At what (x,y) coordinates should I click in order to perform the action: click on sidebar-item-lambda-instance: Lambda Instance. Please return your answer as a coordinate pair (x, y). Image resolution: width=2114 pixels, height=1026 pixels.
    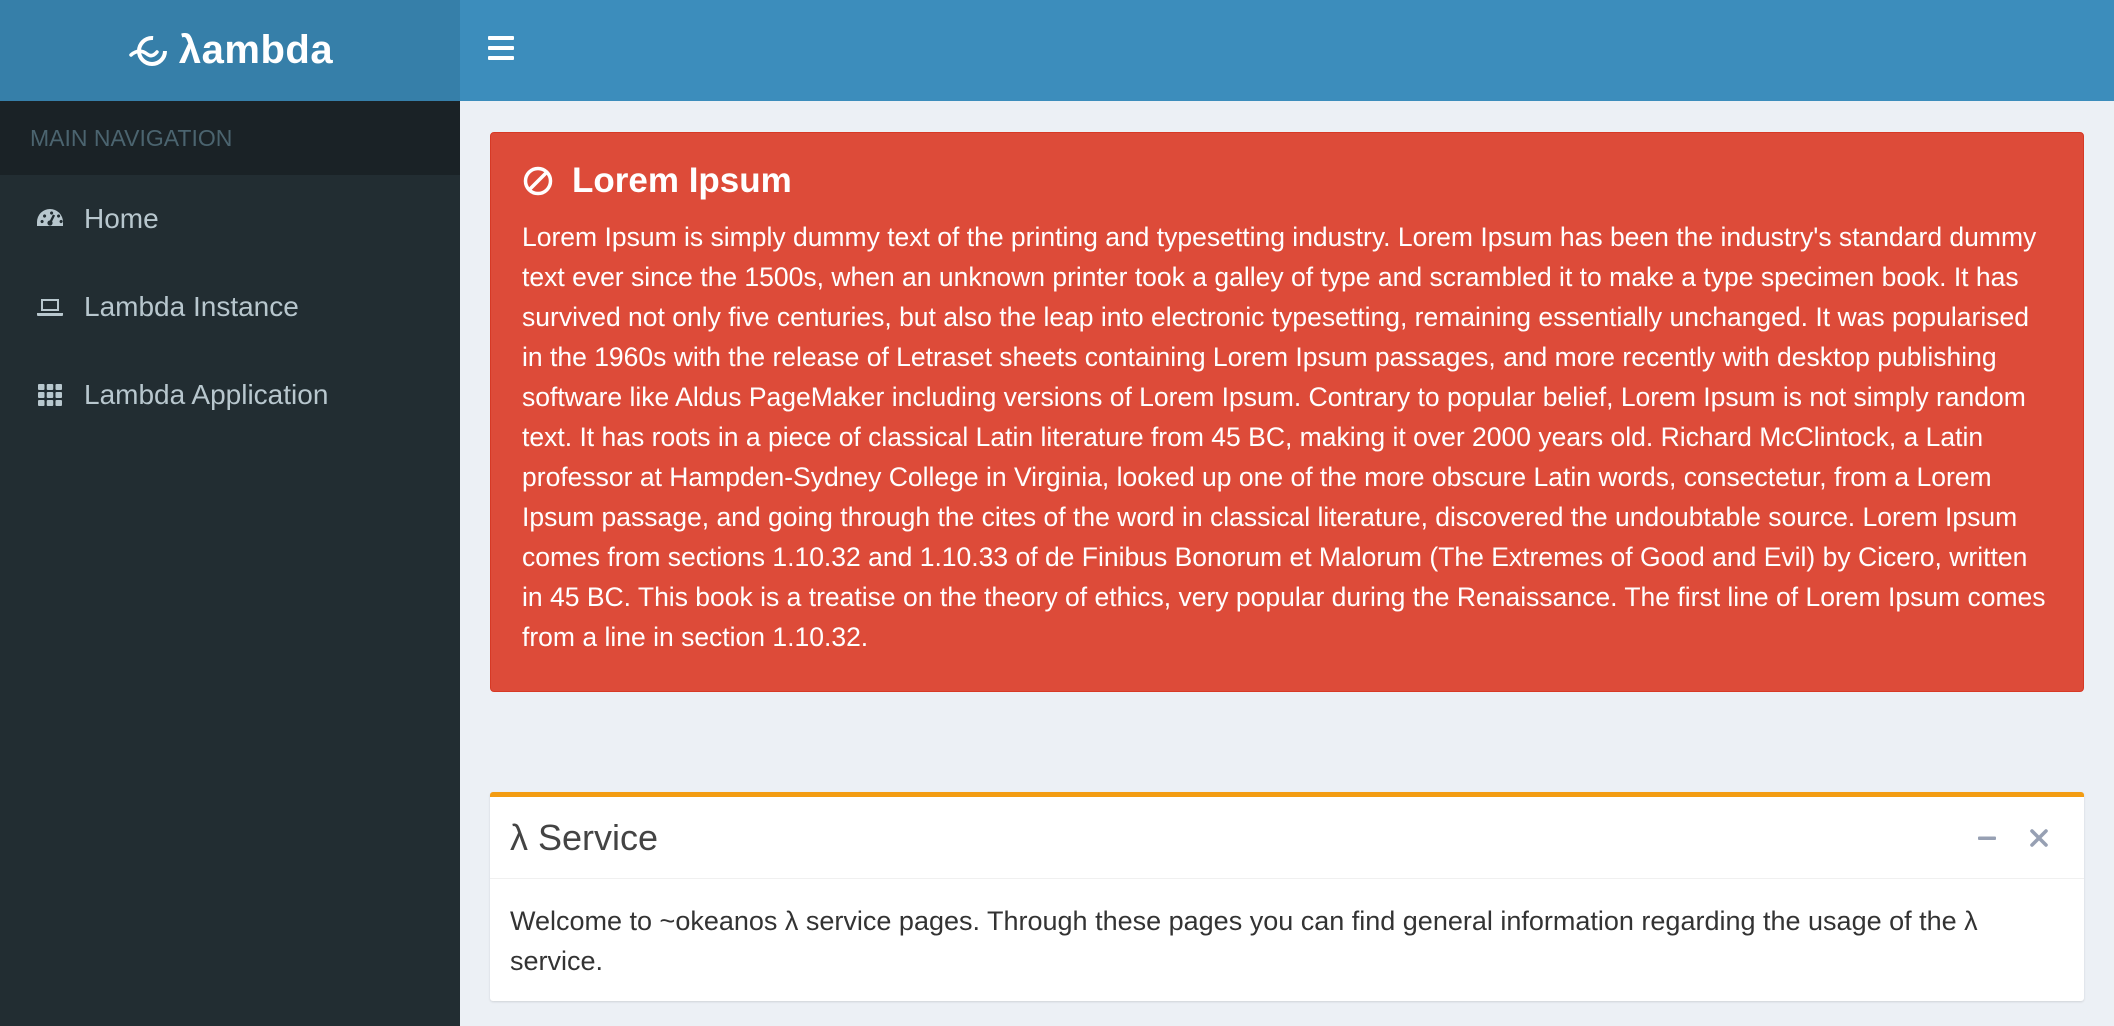
    Looking at the image, I should click on (230, 307).